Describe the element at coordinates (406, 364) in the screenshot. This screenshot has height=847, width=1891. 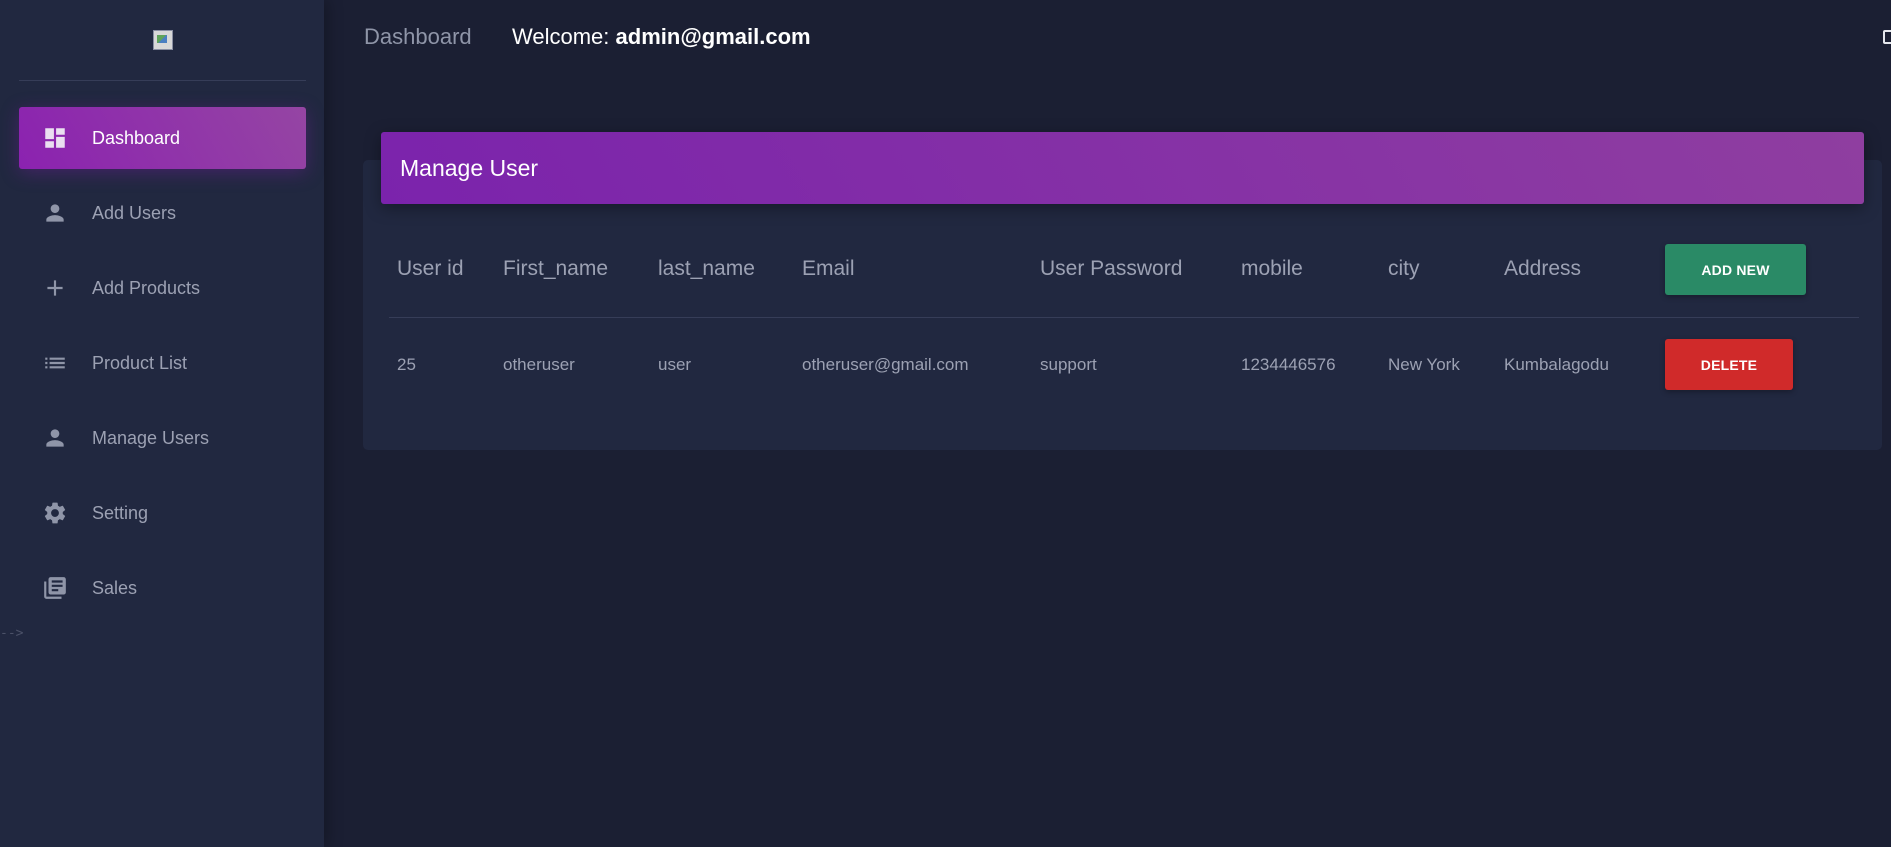
I see `cell-user-id: 25` at that location.